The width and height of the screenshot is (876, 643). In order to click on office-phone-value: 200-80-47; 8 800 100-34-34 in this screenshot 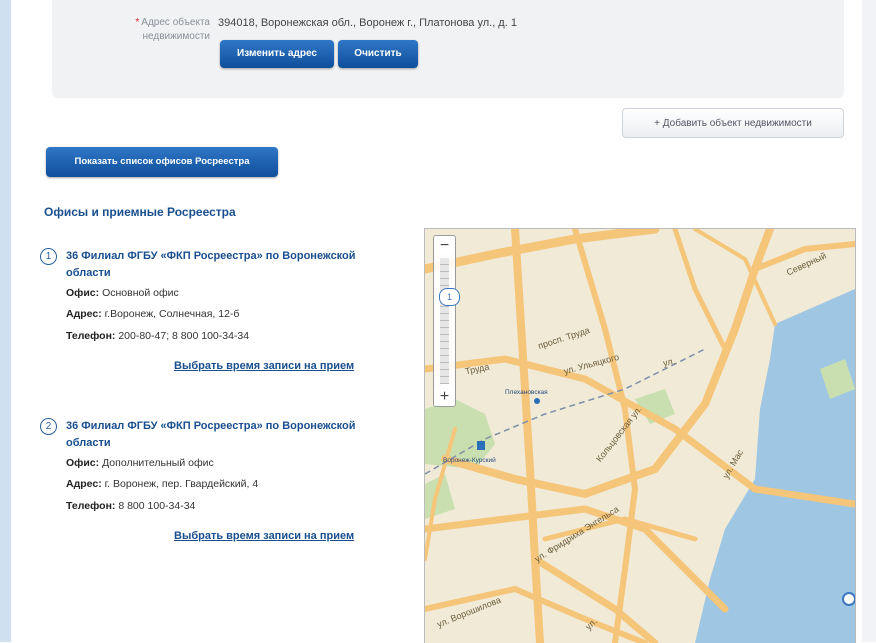, I will do `click(184, 336)`.